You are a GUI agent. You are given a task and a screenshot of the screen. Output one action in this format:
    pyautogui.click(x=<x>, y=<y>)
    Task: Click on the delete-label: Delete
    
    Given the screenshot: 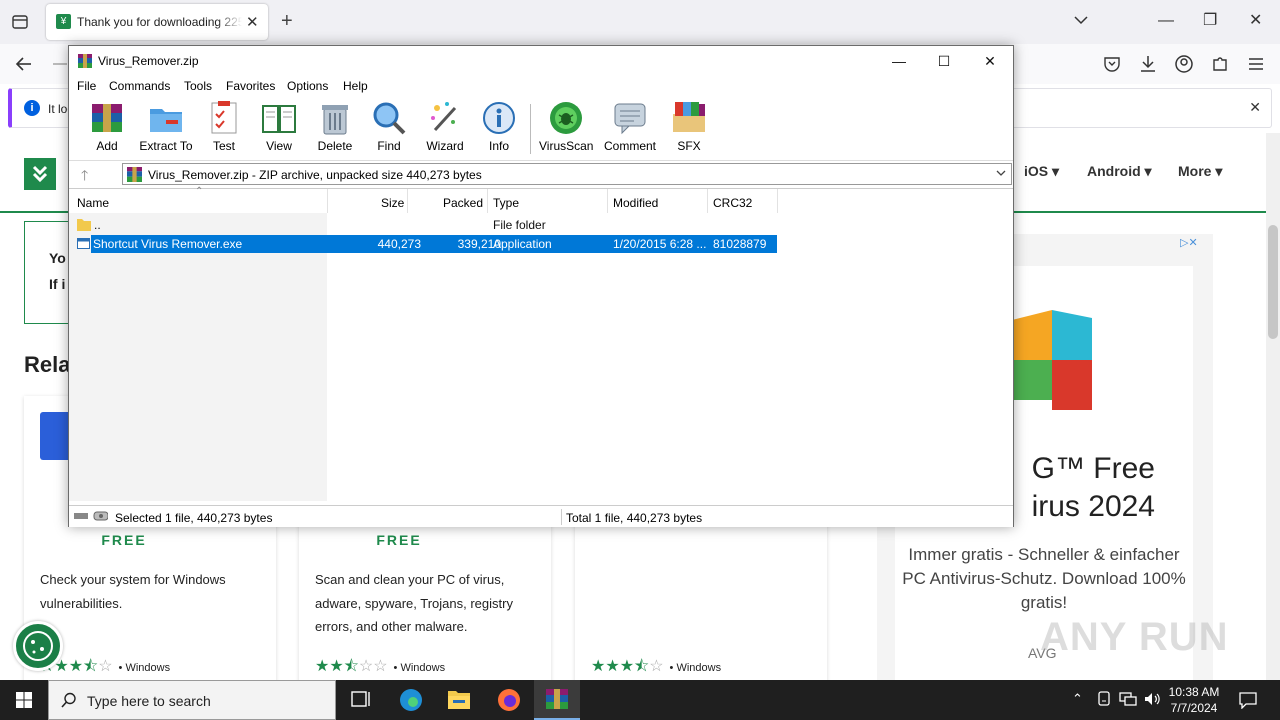 What is the action you would take?
    pyautogui.click(x=335, y=146)
    